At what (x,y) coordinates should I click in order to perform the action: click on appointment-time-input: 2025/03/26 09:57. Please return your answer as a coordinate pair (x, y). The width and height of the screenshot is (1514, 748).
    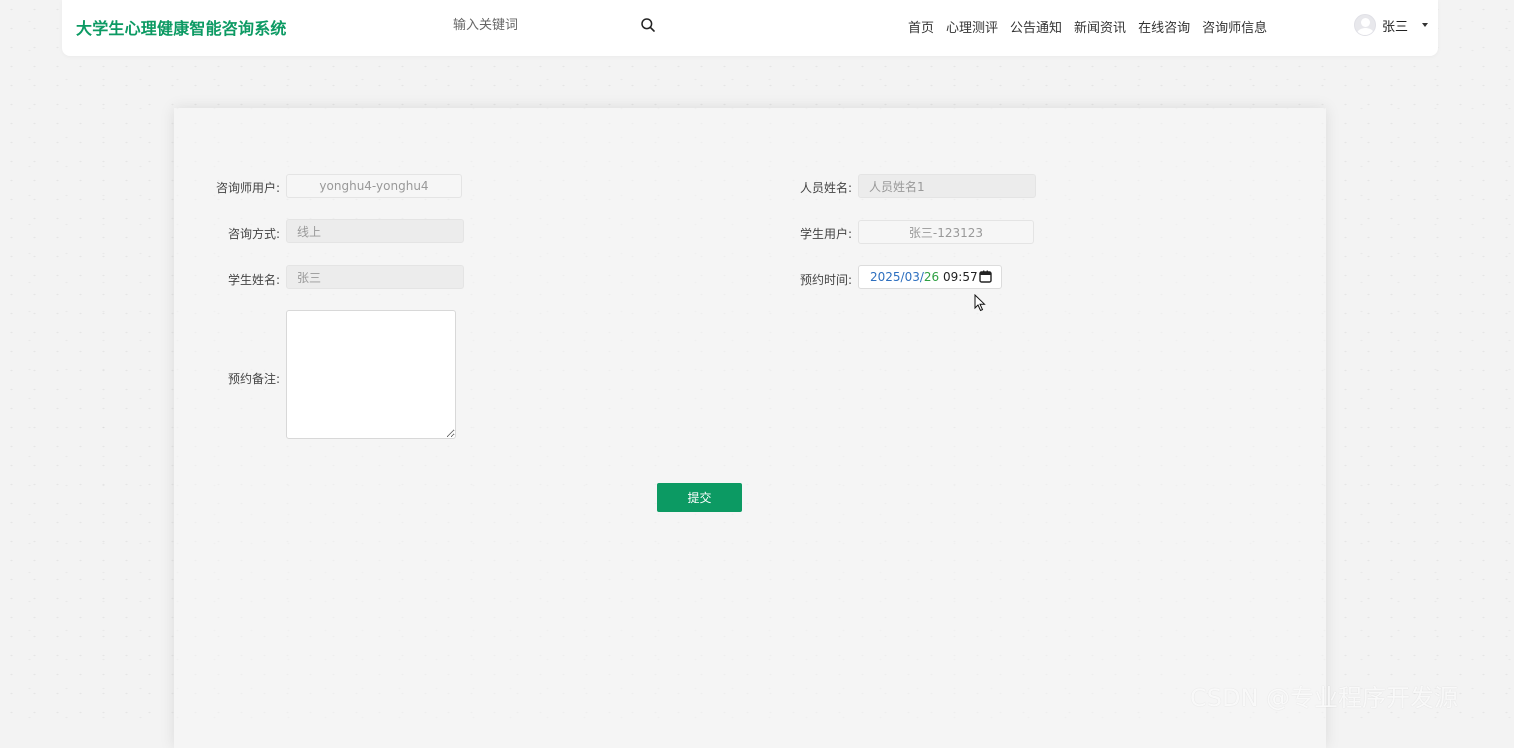
    Looking at the image, I should click on (930, 277).